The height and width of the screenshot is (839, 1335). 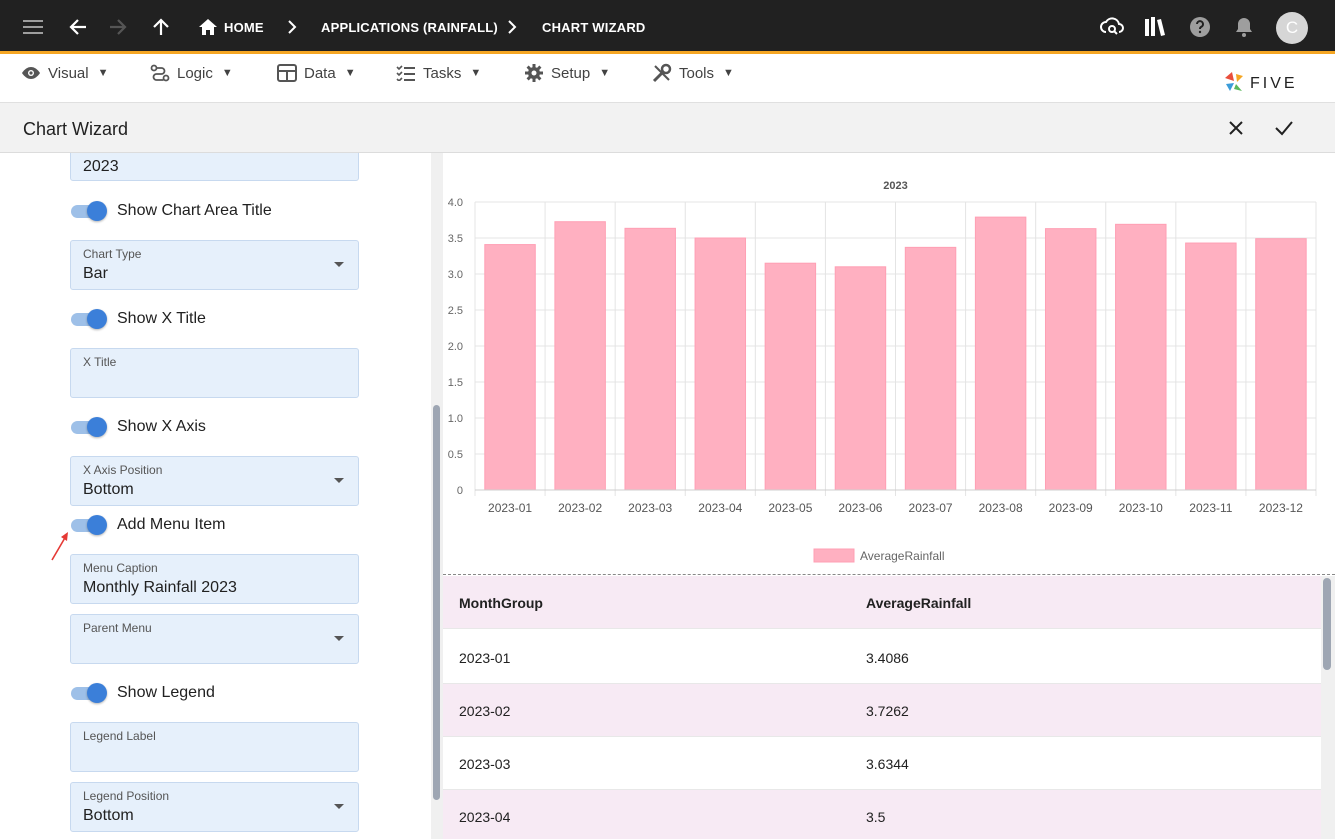 What do you see at coordinates (902, 556) in the screenshot?
I see `legend-label: AverageRainfall` at bounding box center [902, 556].